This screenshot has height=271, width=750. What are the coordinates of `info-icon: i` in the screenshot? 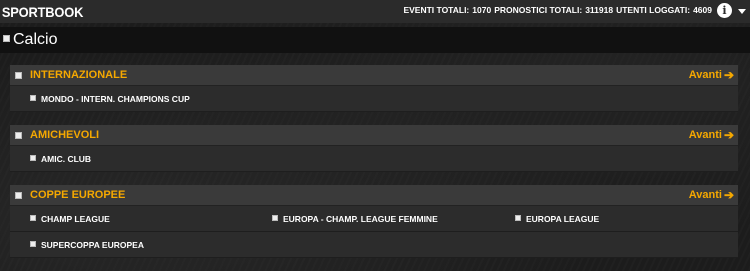 It's located at (724, 10).